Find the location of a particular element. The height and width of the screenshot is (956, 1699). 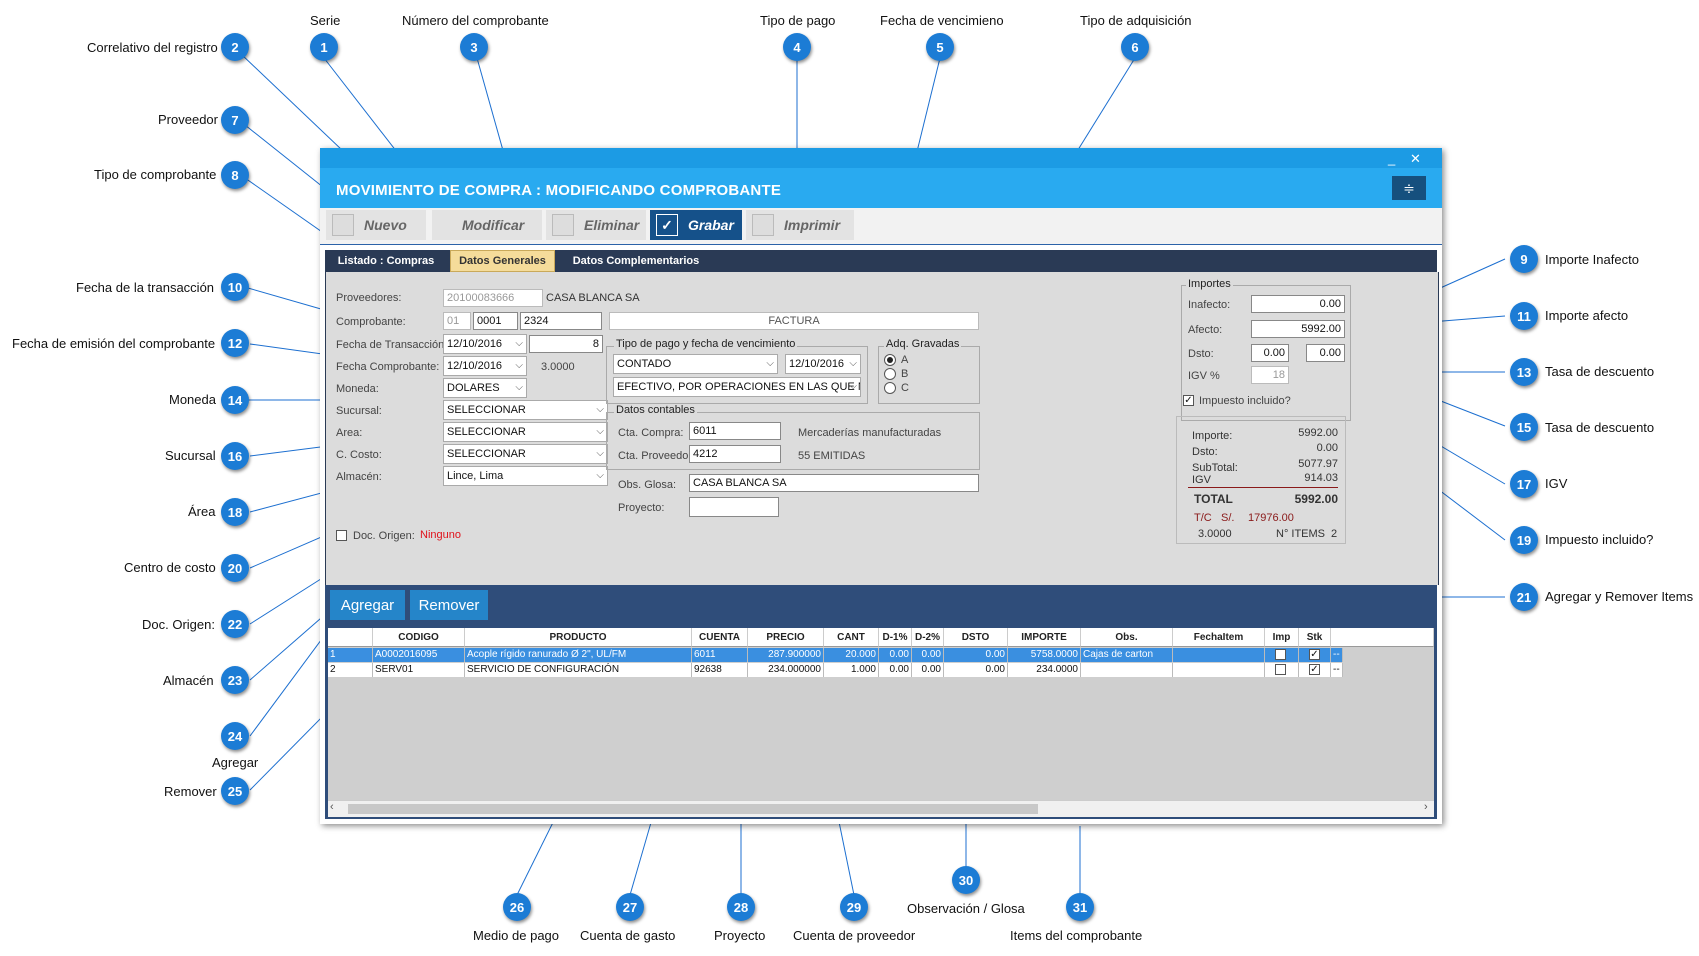

callout-label: Agregar y Remover Items is located at coordinates (1619, 596).